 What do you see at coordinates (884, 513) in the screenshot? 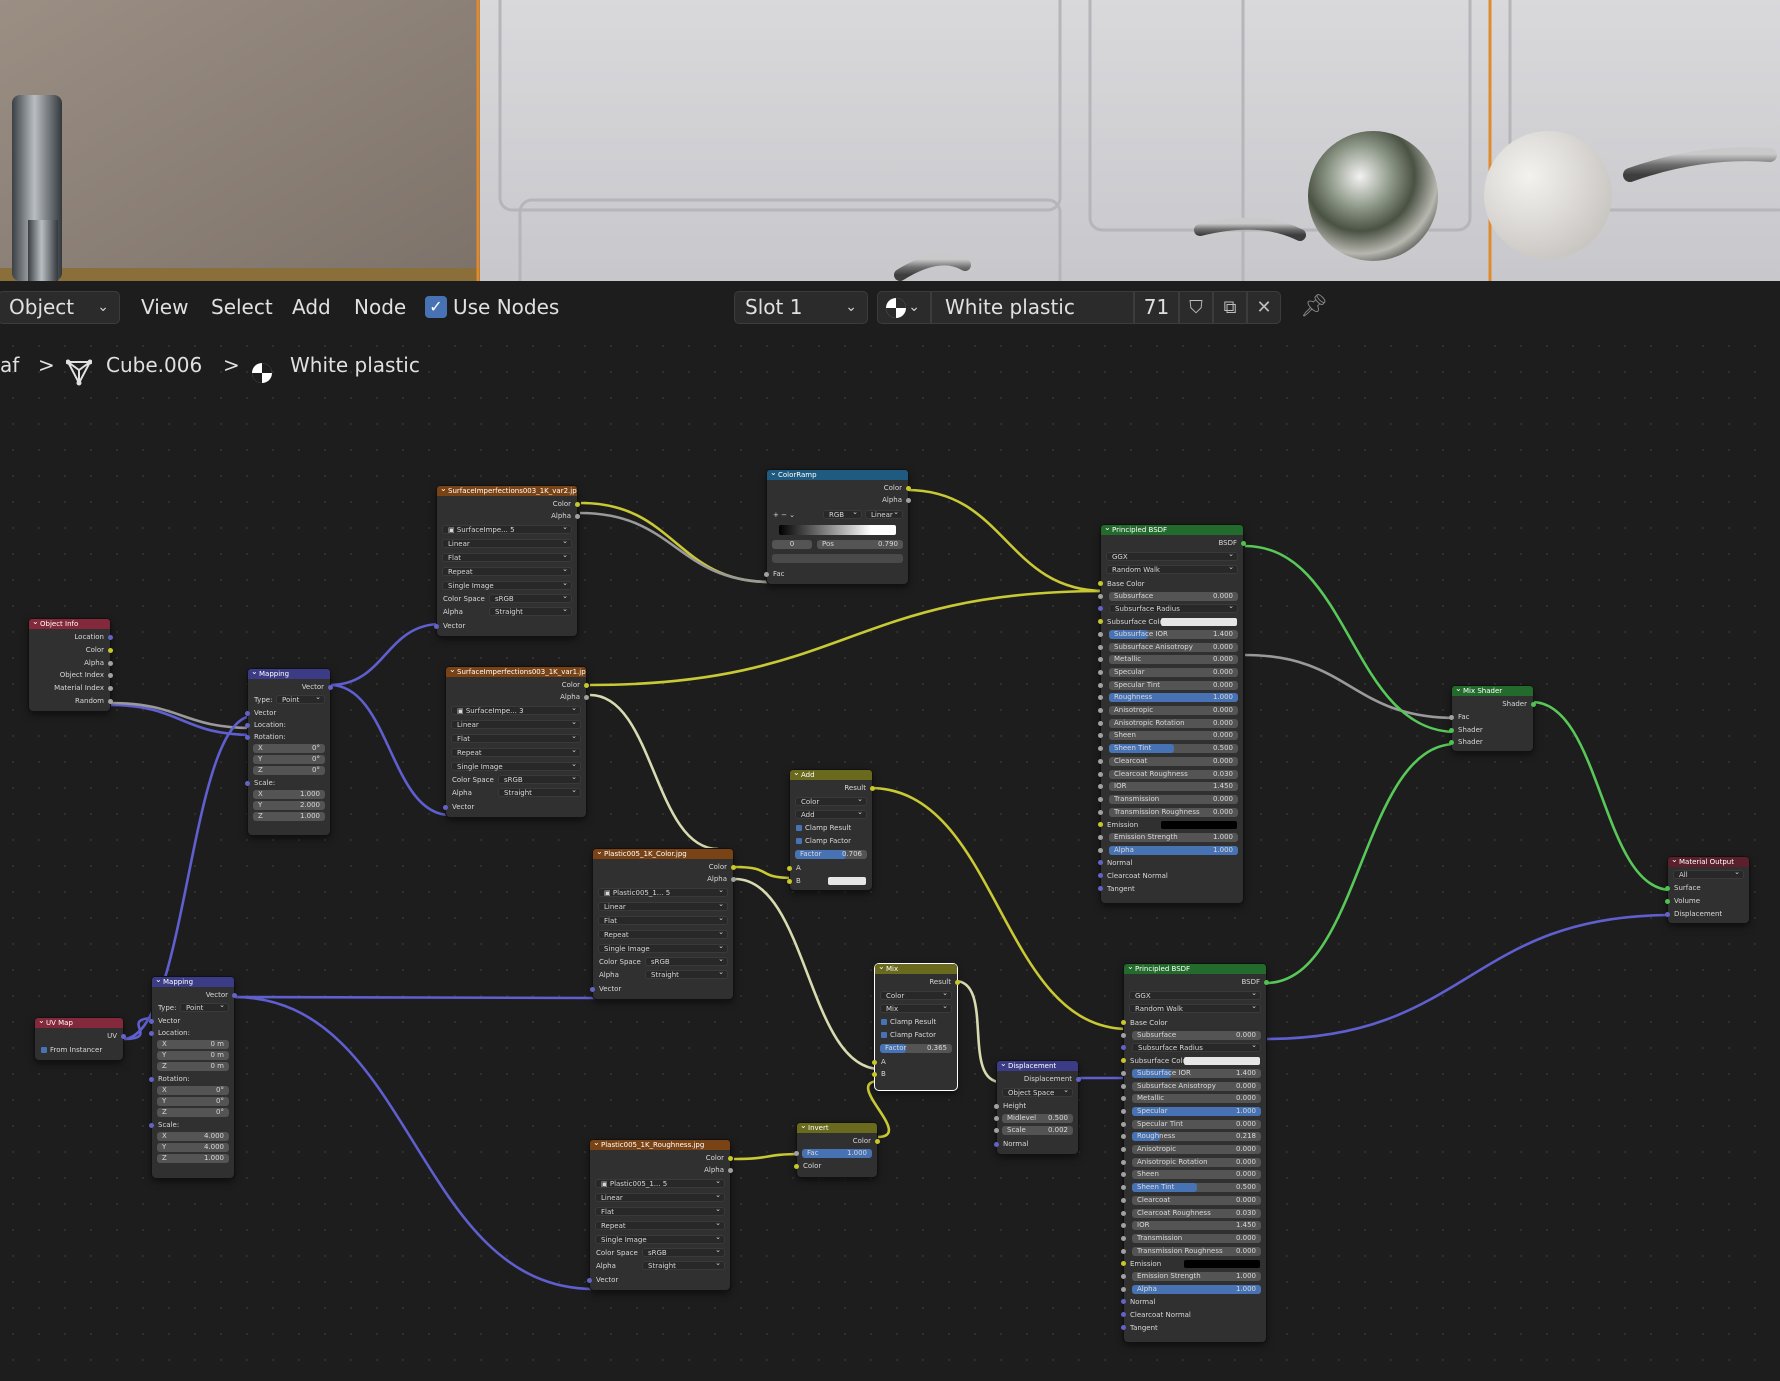
I see `ramp-interp-dropdown: Linear` at bounding box center [884, 513].